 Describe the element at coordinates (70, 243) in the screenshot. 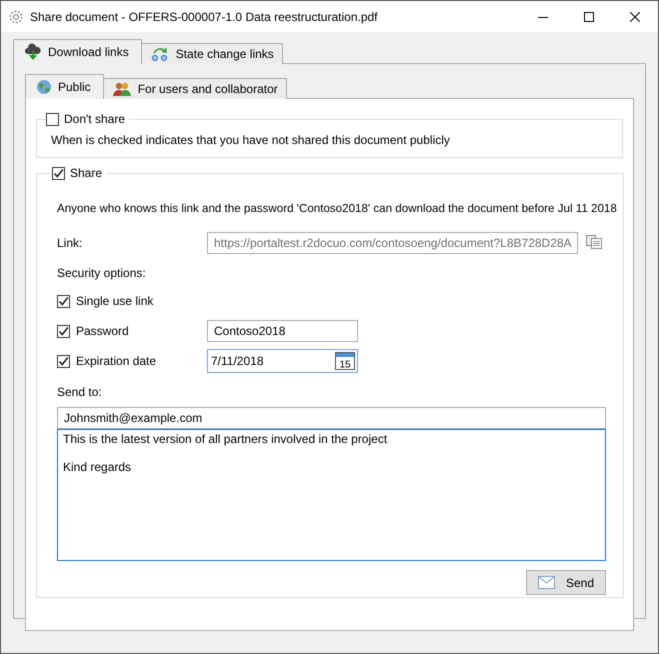

I see `field-label: Link:` at that location.